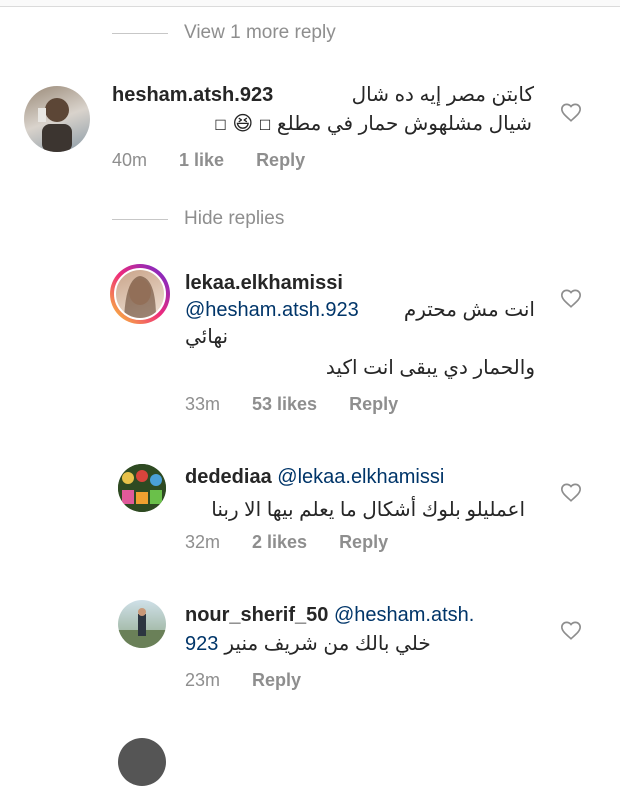 The image size is (620, 786). I want to click on avatar-next-comment, so click(142, 762).